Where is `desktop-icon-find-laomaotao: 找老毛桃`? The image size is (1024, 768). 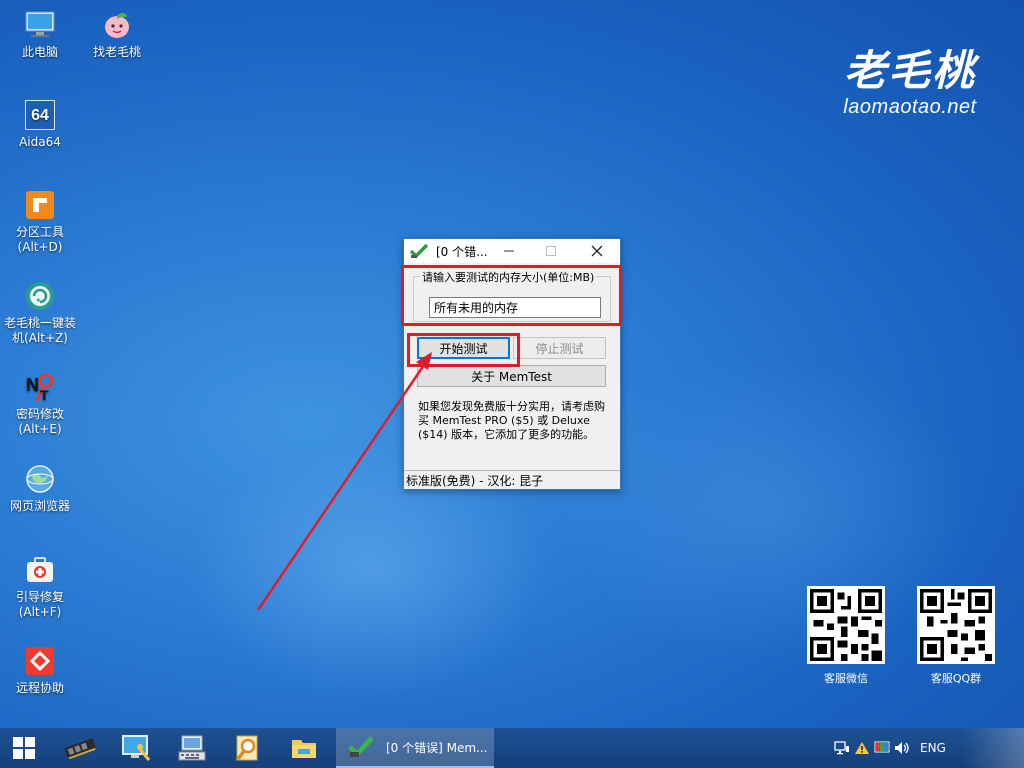 desktop-icon-find-laomaotao: 找老毛桃 is located at coordinates (117, 34).